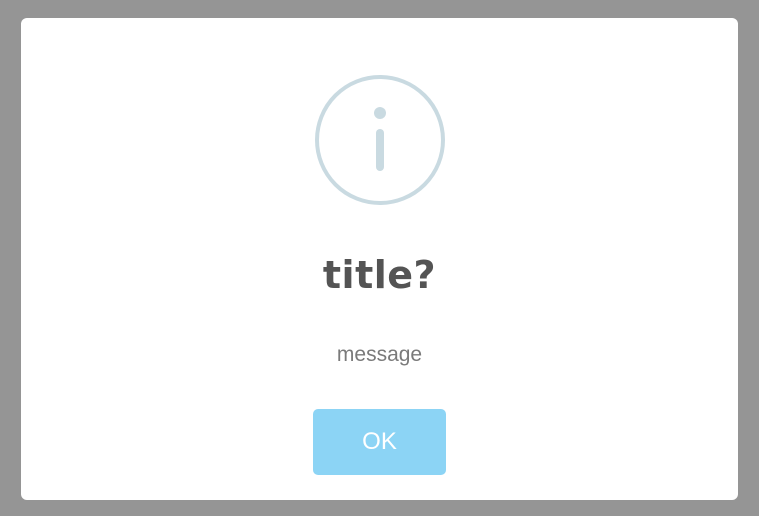 Image resolution: width=759 pixels, height=516 pixels. What do you see at coordinates (380, 140) in the screenshot?
I see `info-icon` at bounding box center [380, 140].